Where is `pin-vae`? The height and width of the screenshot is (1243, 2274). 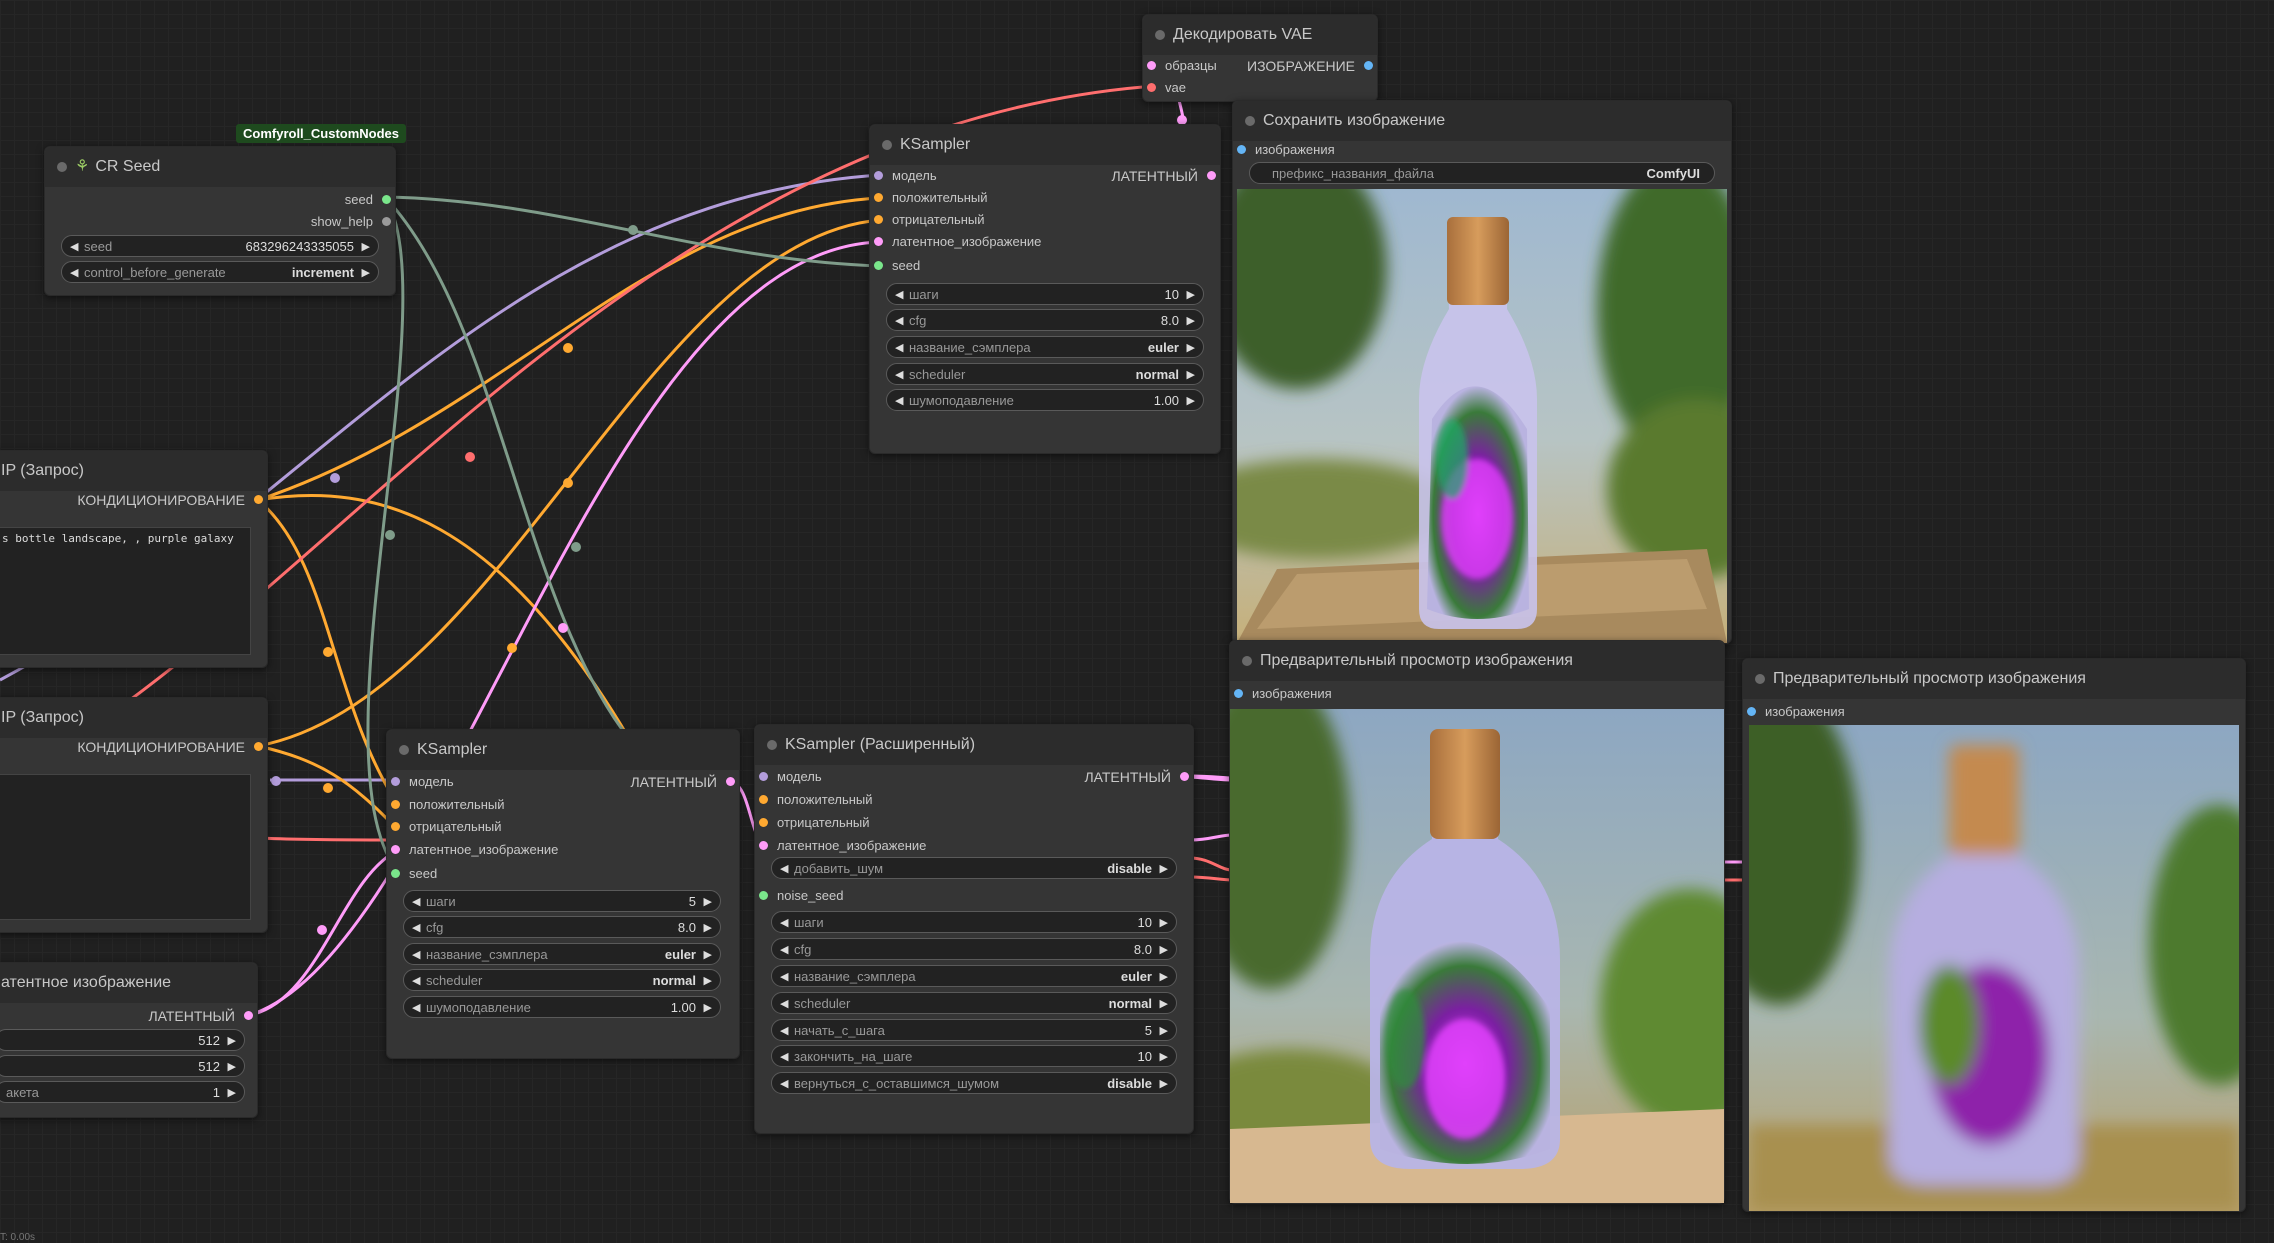
pin-vae is located at coordinates (1151, 87).